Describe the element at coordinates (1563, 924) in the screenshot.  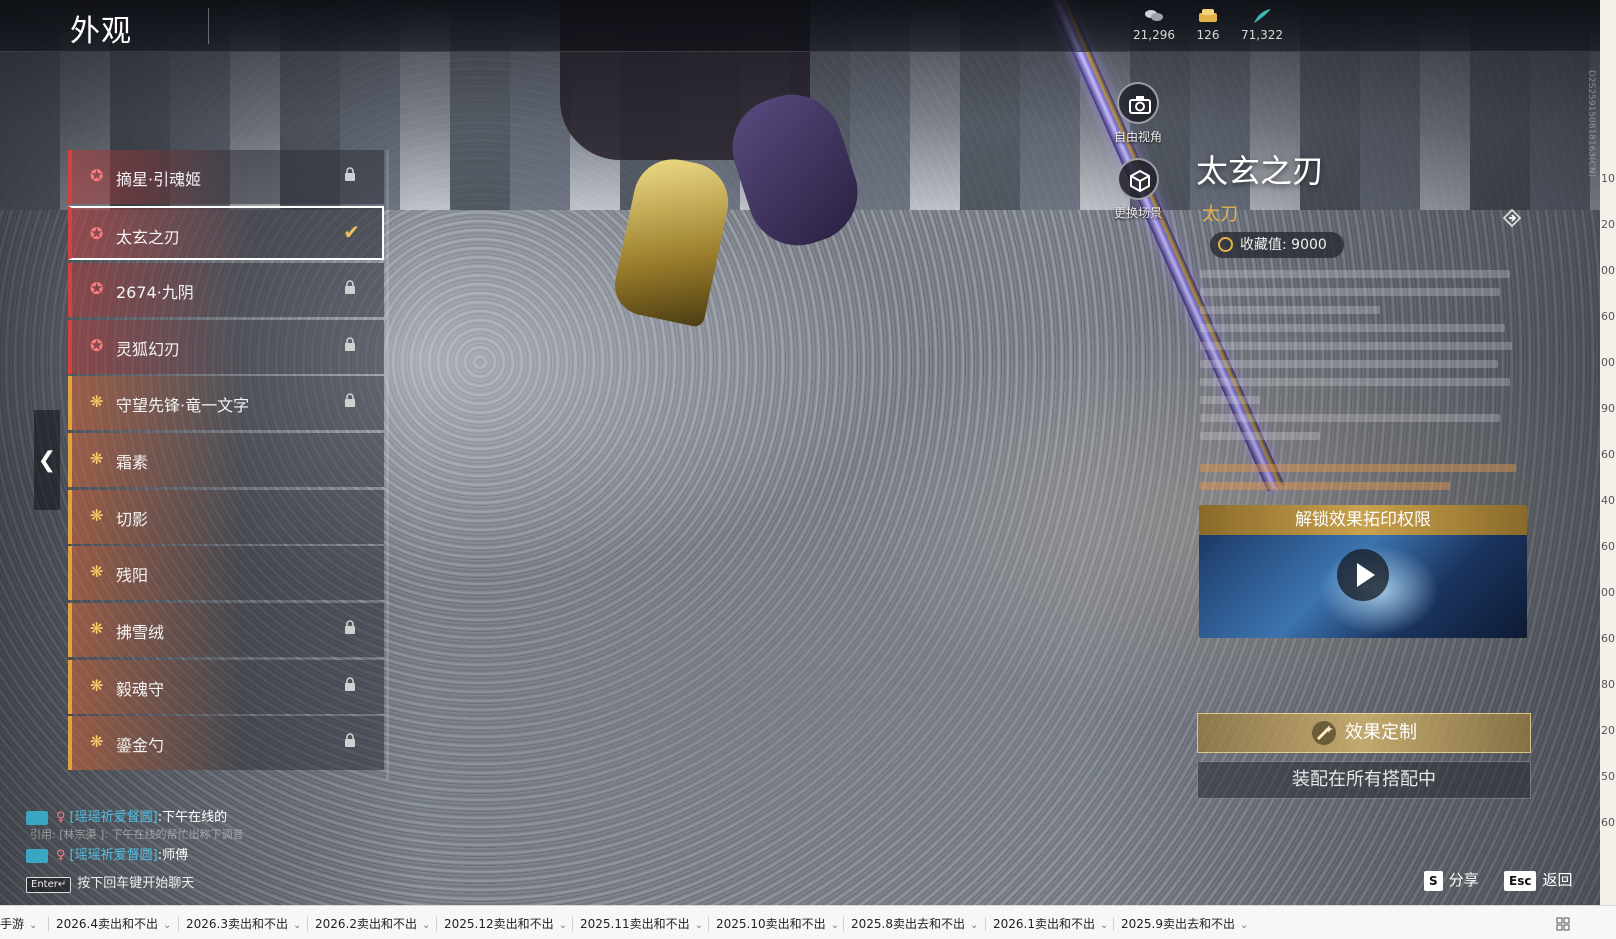
I see `grid-icon` at that location.